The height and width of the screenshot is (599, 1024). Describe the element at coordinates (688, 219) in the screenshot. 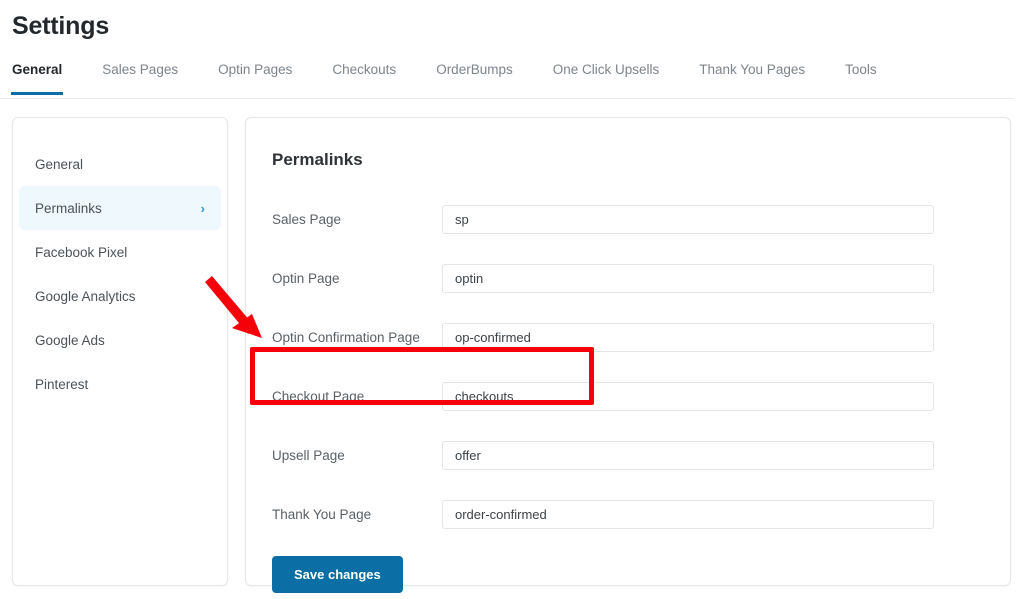

I see `input-sales-page` at that location.